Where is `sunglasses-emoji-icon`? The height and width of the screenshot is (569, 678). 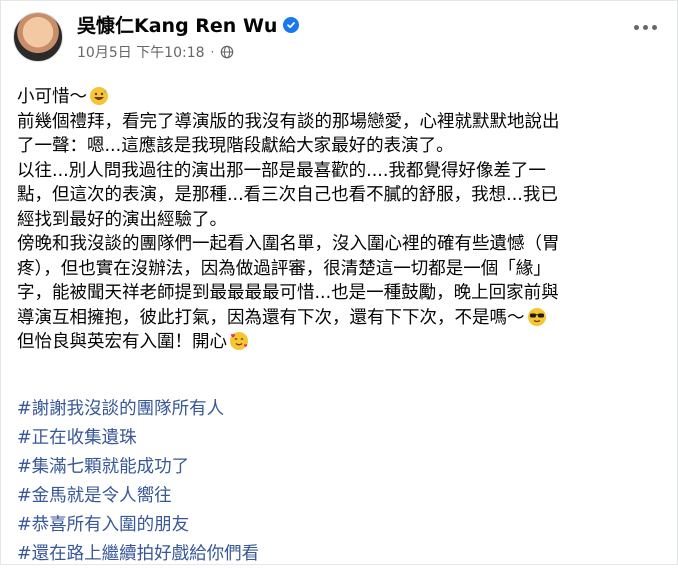 sunglasses-emoji-icon is located at coordinates (536, 316).